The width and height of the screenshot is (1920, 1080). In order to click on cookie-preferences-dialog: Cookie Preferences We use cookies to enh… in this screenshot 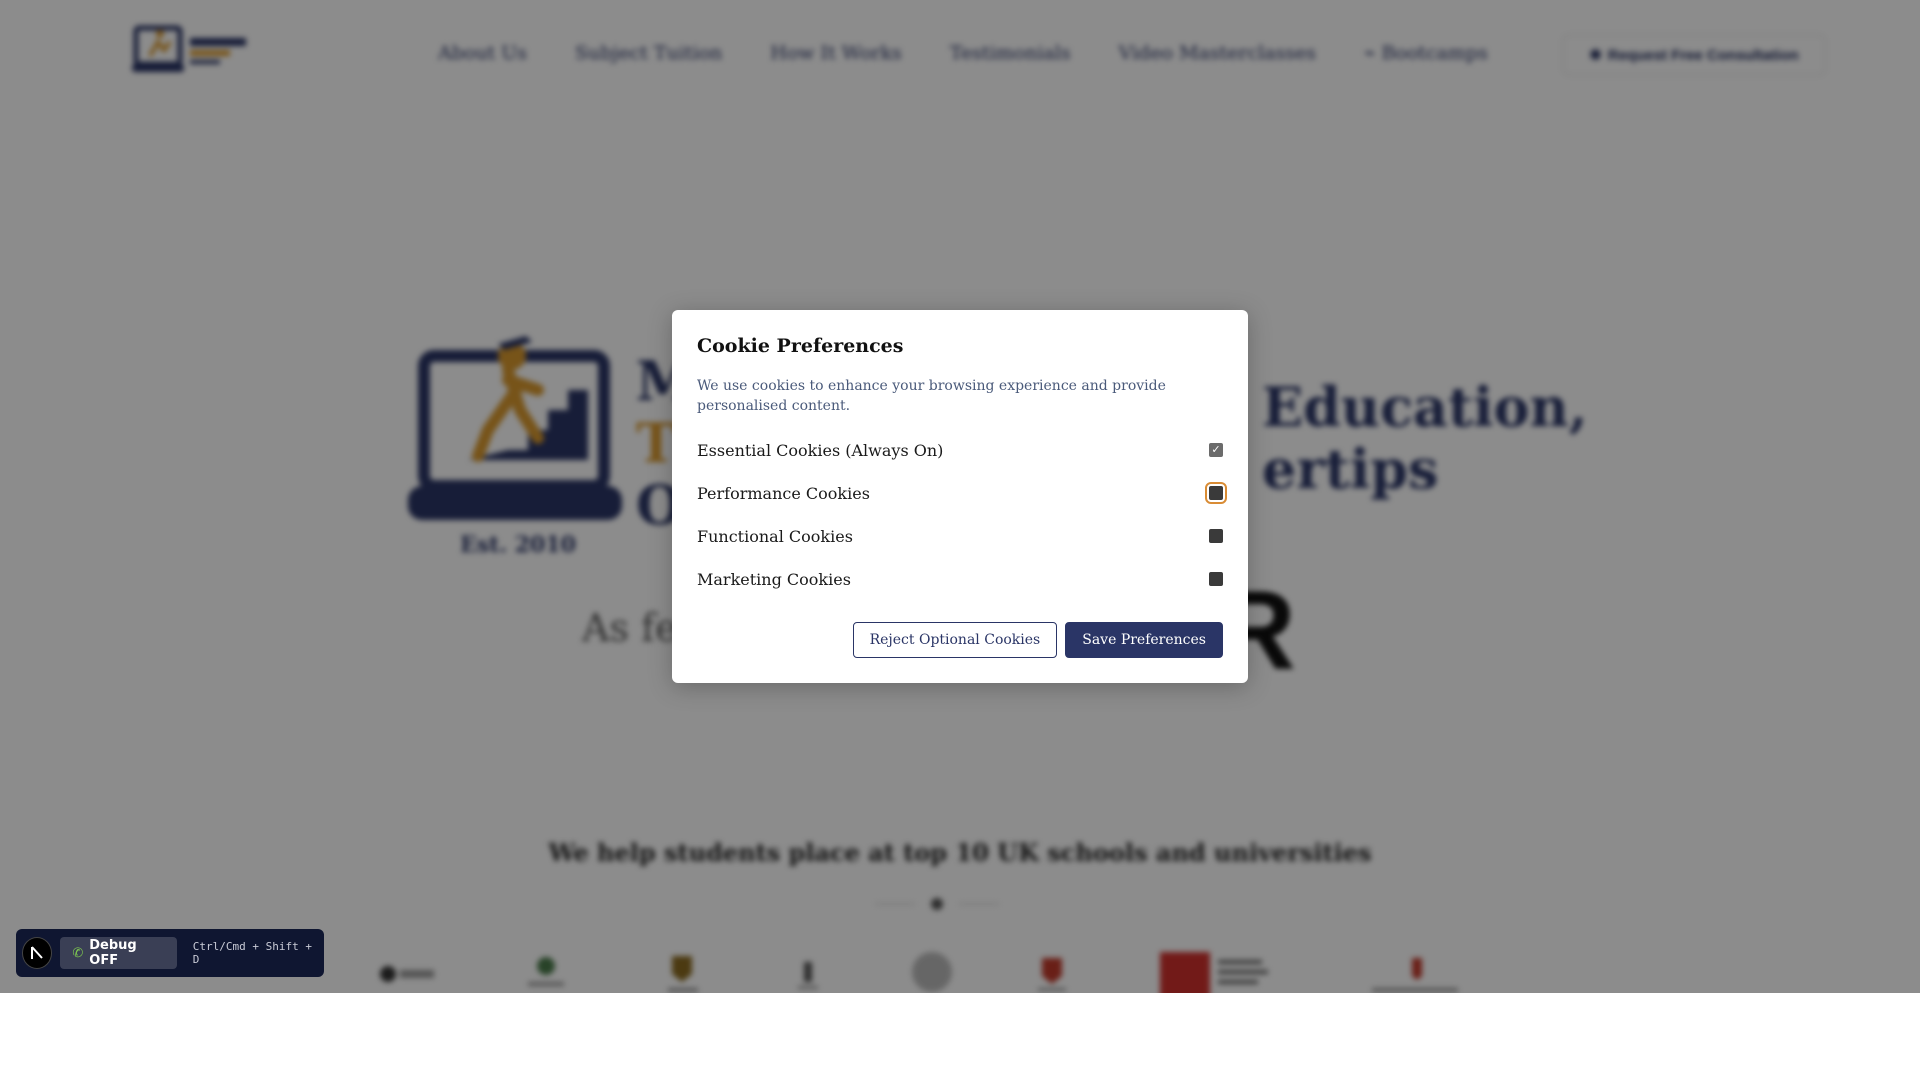, I will do `click(960, 496)`.